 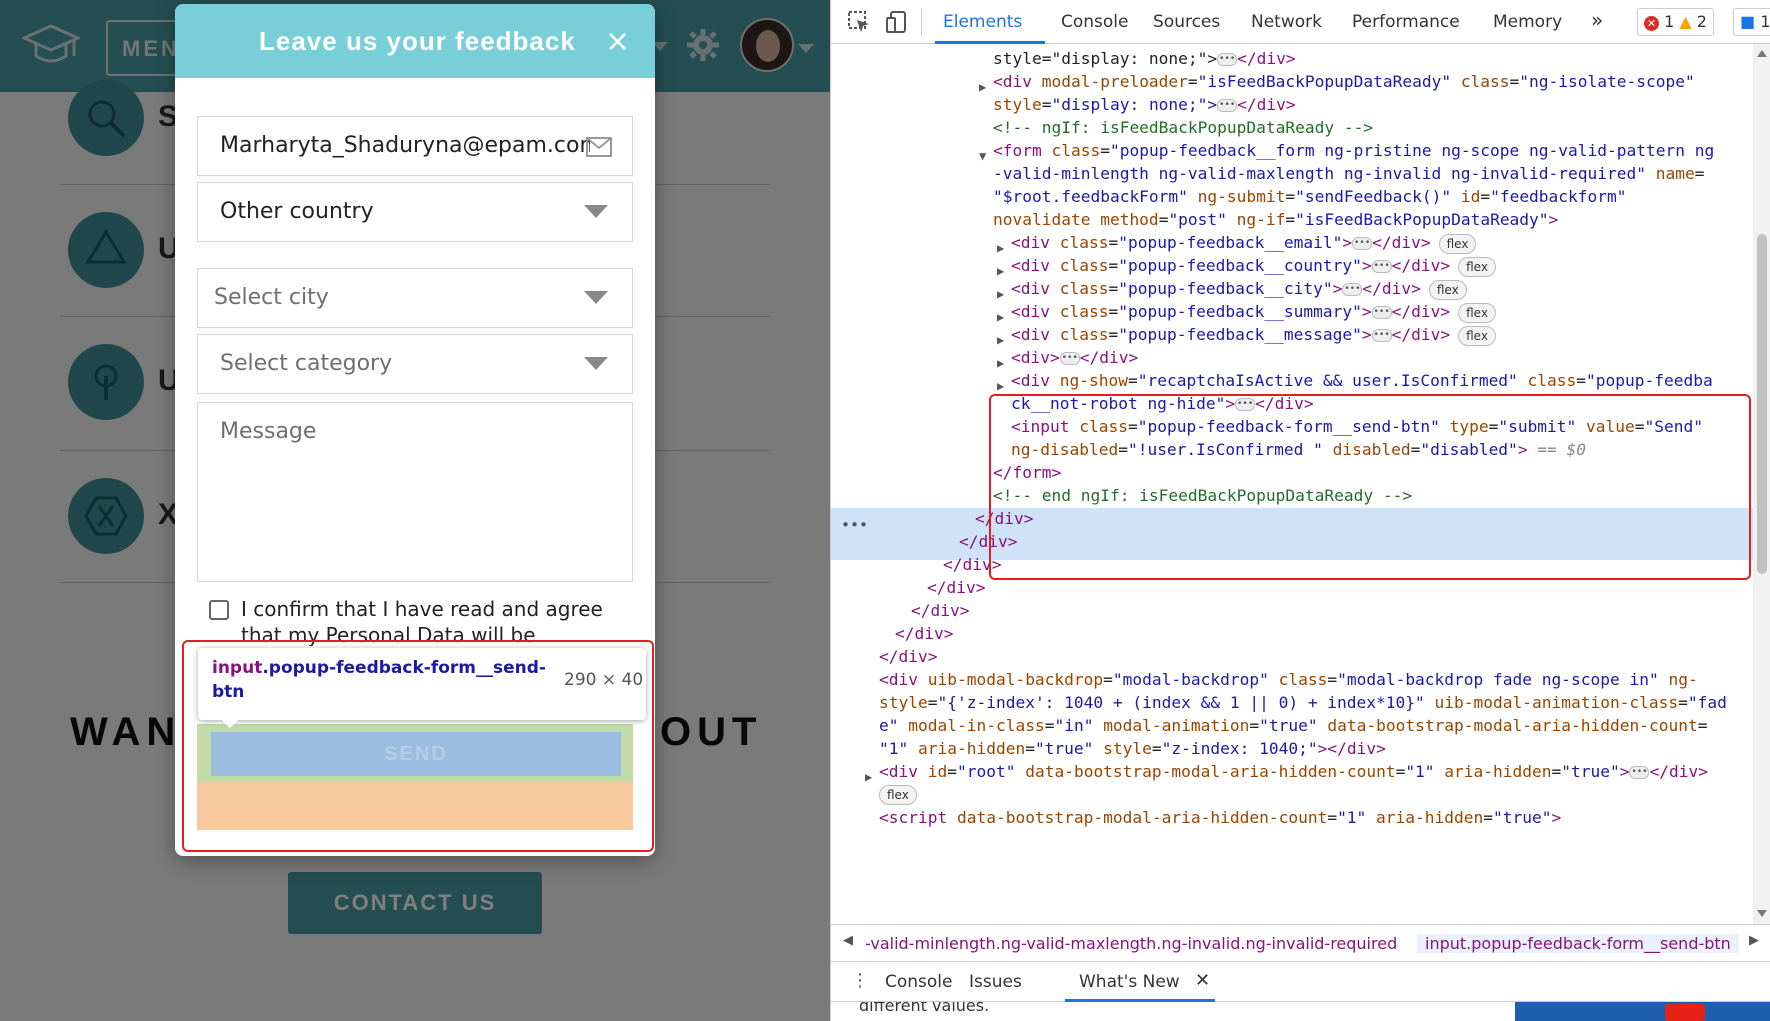 I want to click on device-toolbar-icon, so click(x=897, y=22).